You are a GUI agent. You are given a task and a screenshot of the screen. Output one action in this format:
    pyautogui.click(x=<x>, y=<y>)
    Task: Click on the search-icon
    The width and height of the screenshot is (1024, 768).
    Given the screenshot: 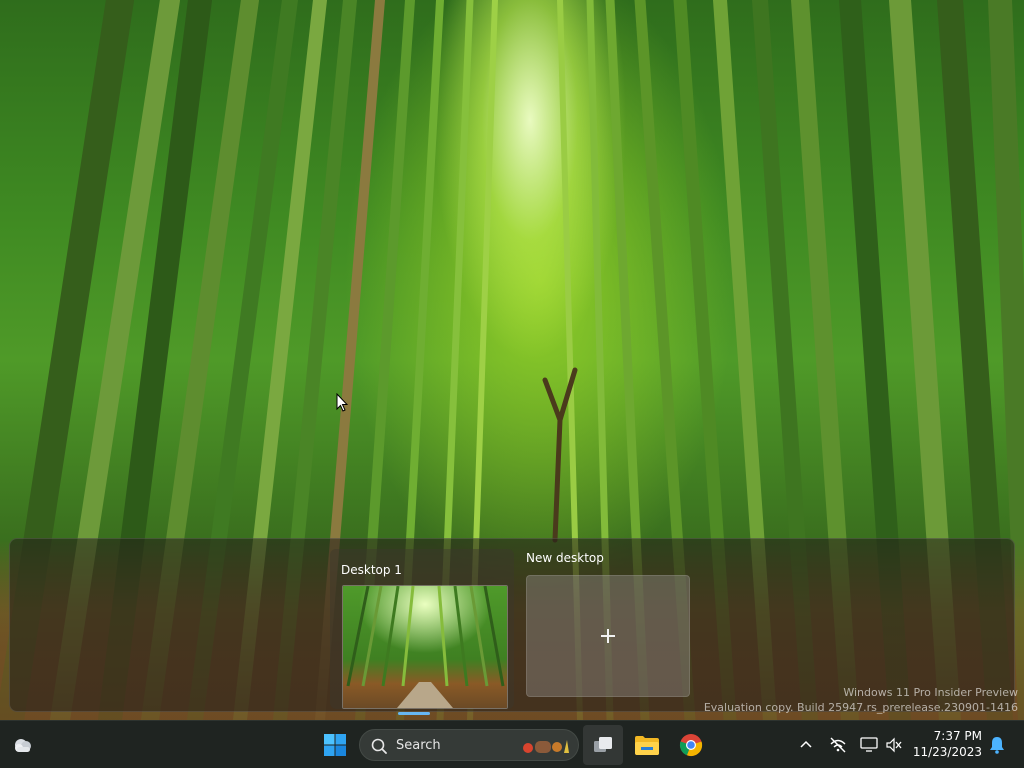 What is the action you would take?
    pyautogui.click(x=379, y=746)
    